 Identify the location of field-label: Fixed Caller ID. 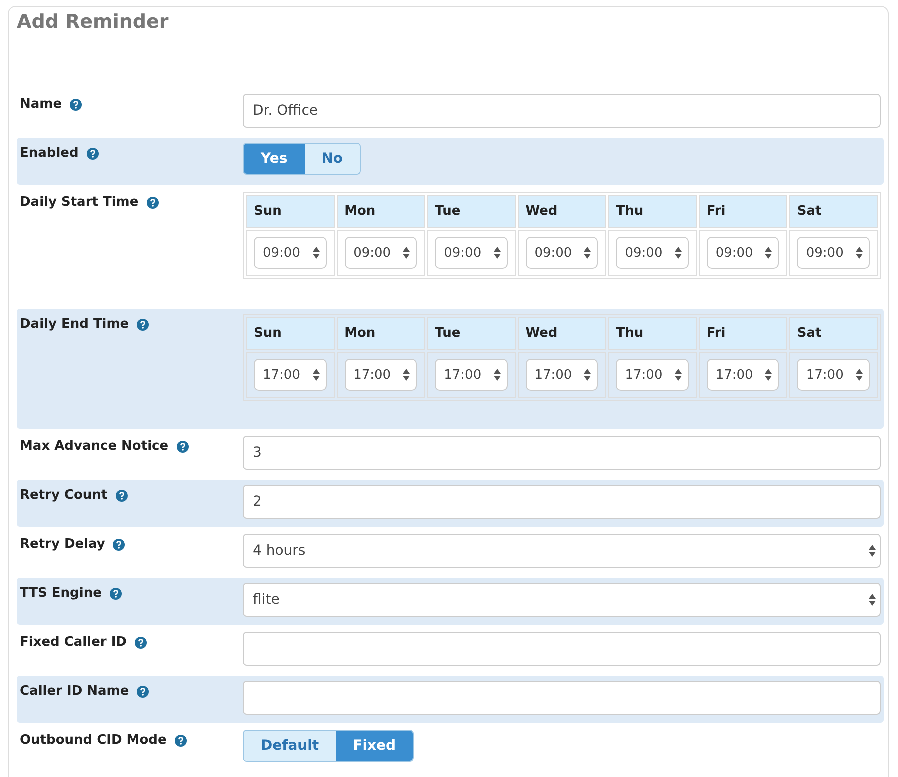
(73, 642).